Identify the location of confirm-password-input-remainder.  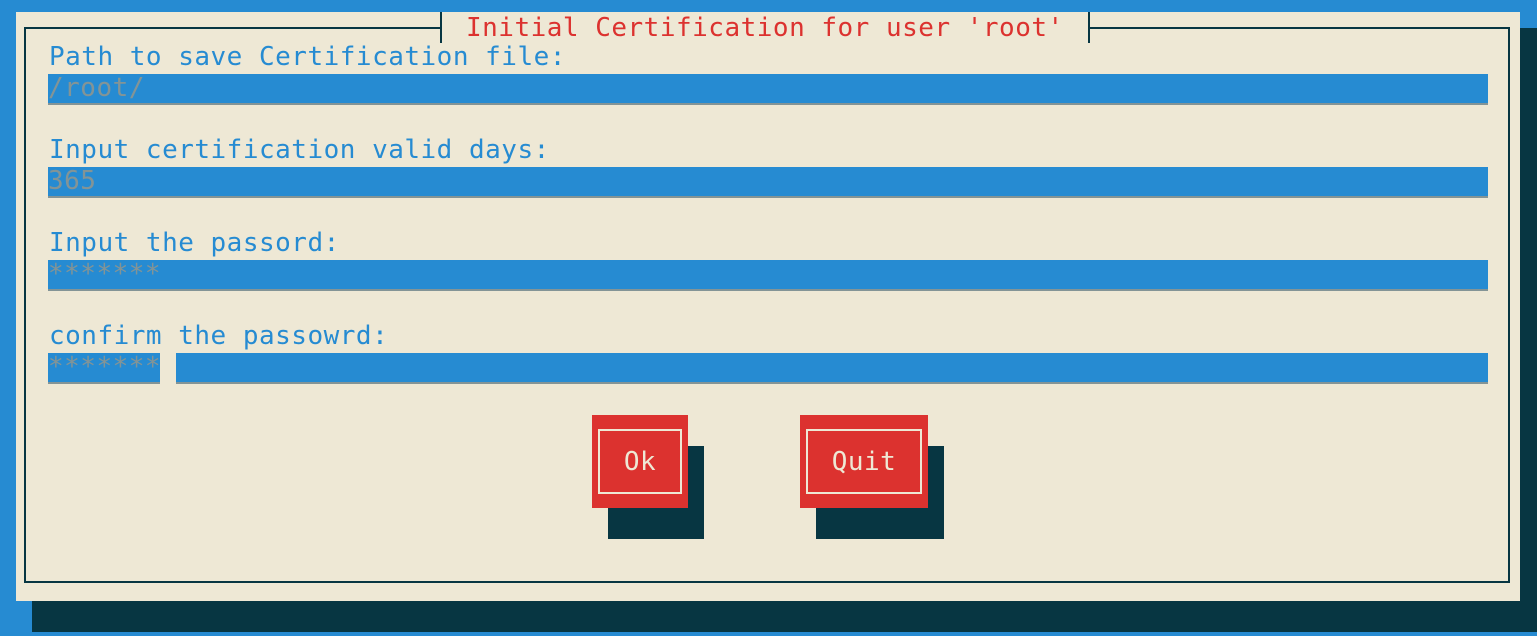
(832, 368).